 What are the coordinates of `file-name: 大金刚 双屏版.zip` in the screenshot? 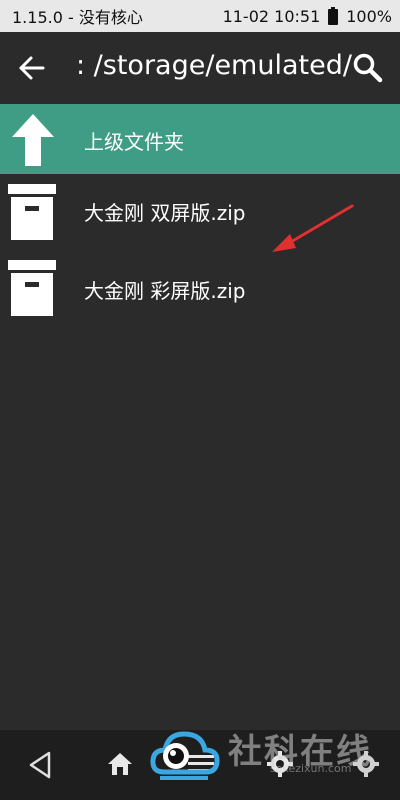 It's located at (165, 213).